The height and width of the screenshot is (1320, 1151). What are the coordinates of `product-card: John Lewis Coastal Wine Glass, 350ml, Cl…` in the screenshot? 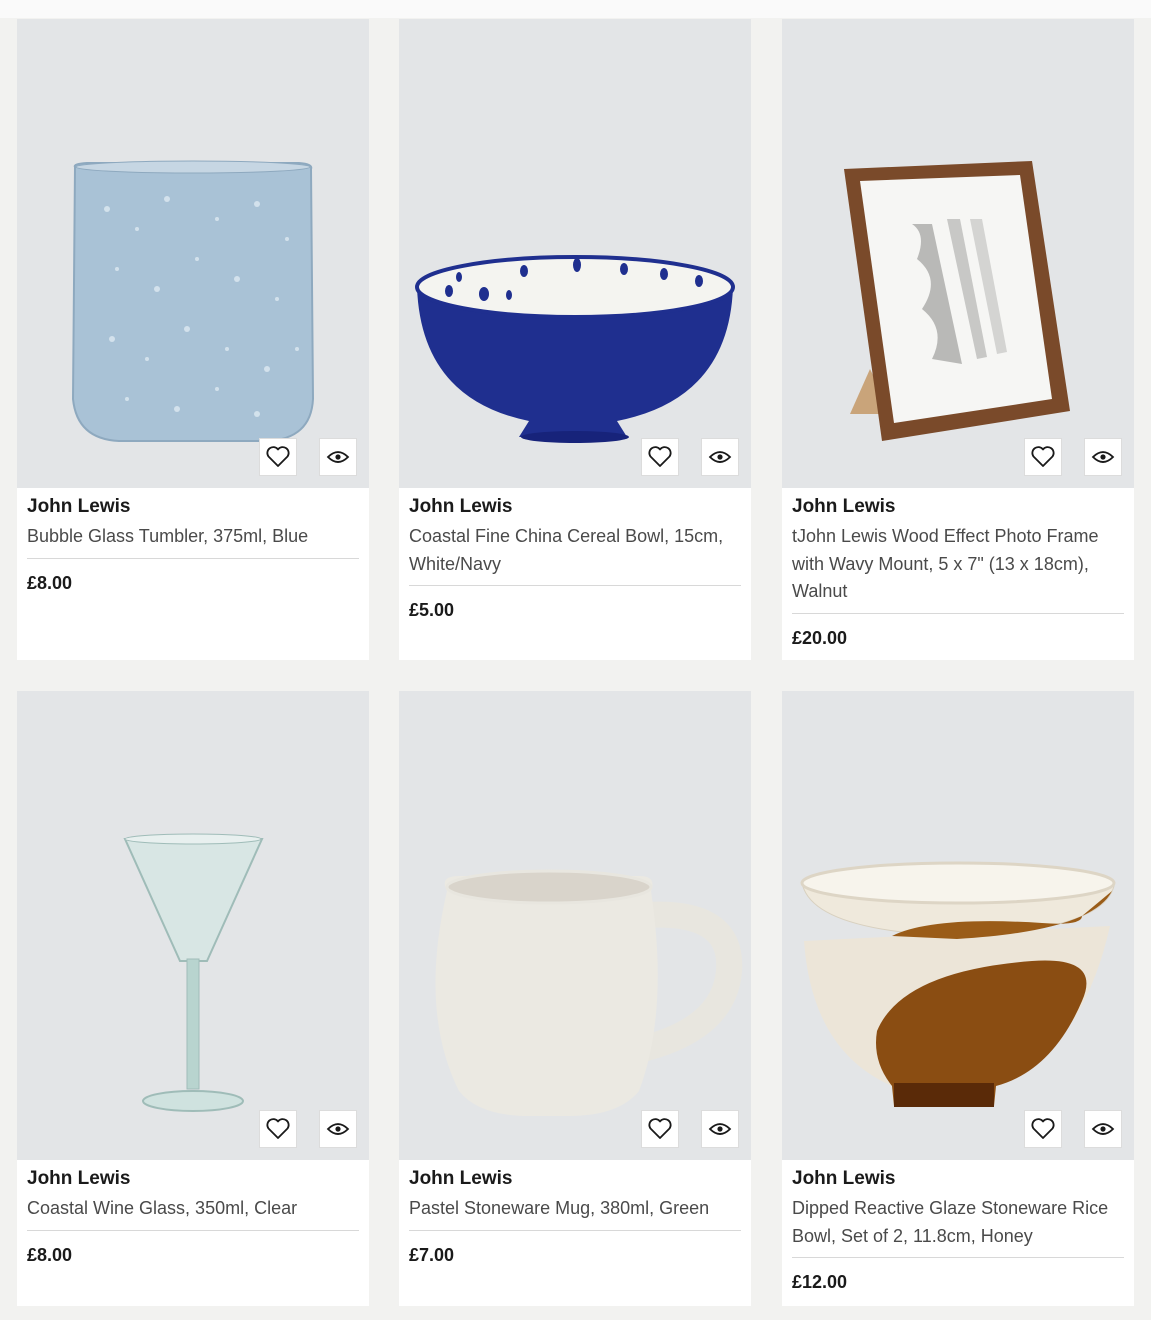 It's located at (193, 998).